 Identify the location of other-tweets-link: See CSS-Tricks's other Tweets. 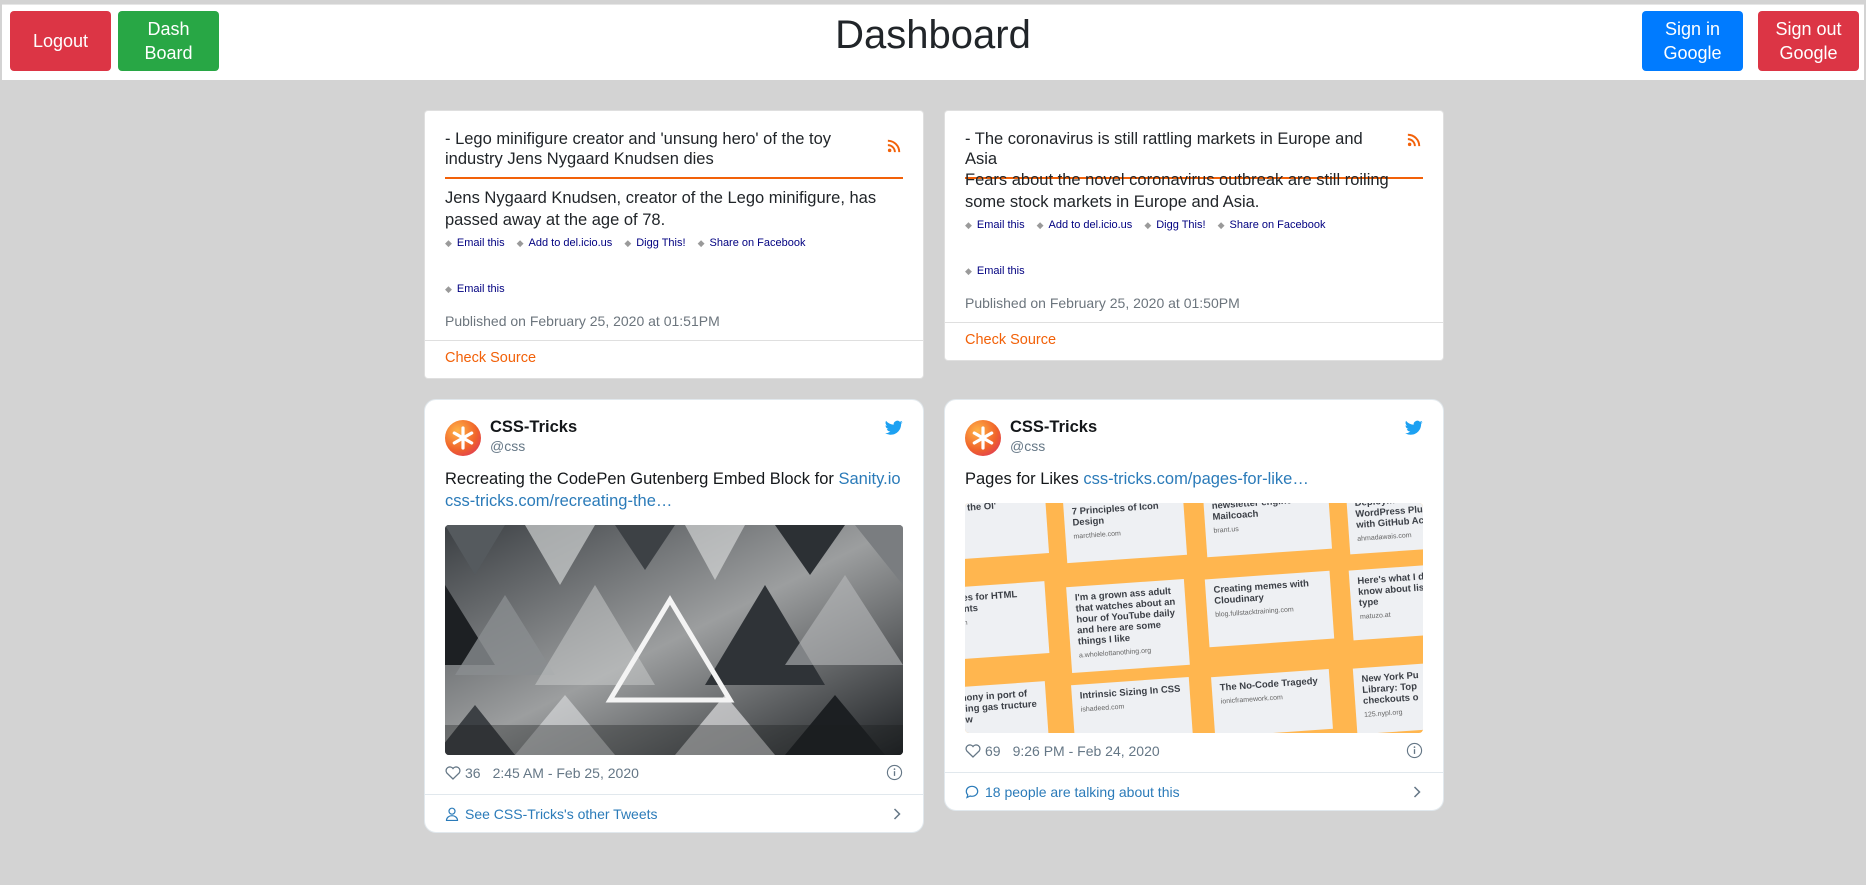
(561, 814).